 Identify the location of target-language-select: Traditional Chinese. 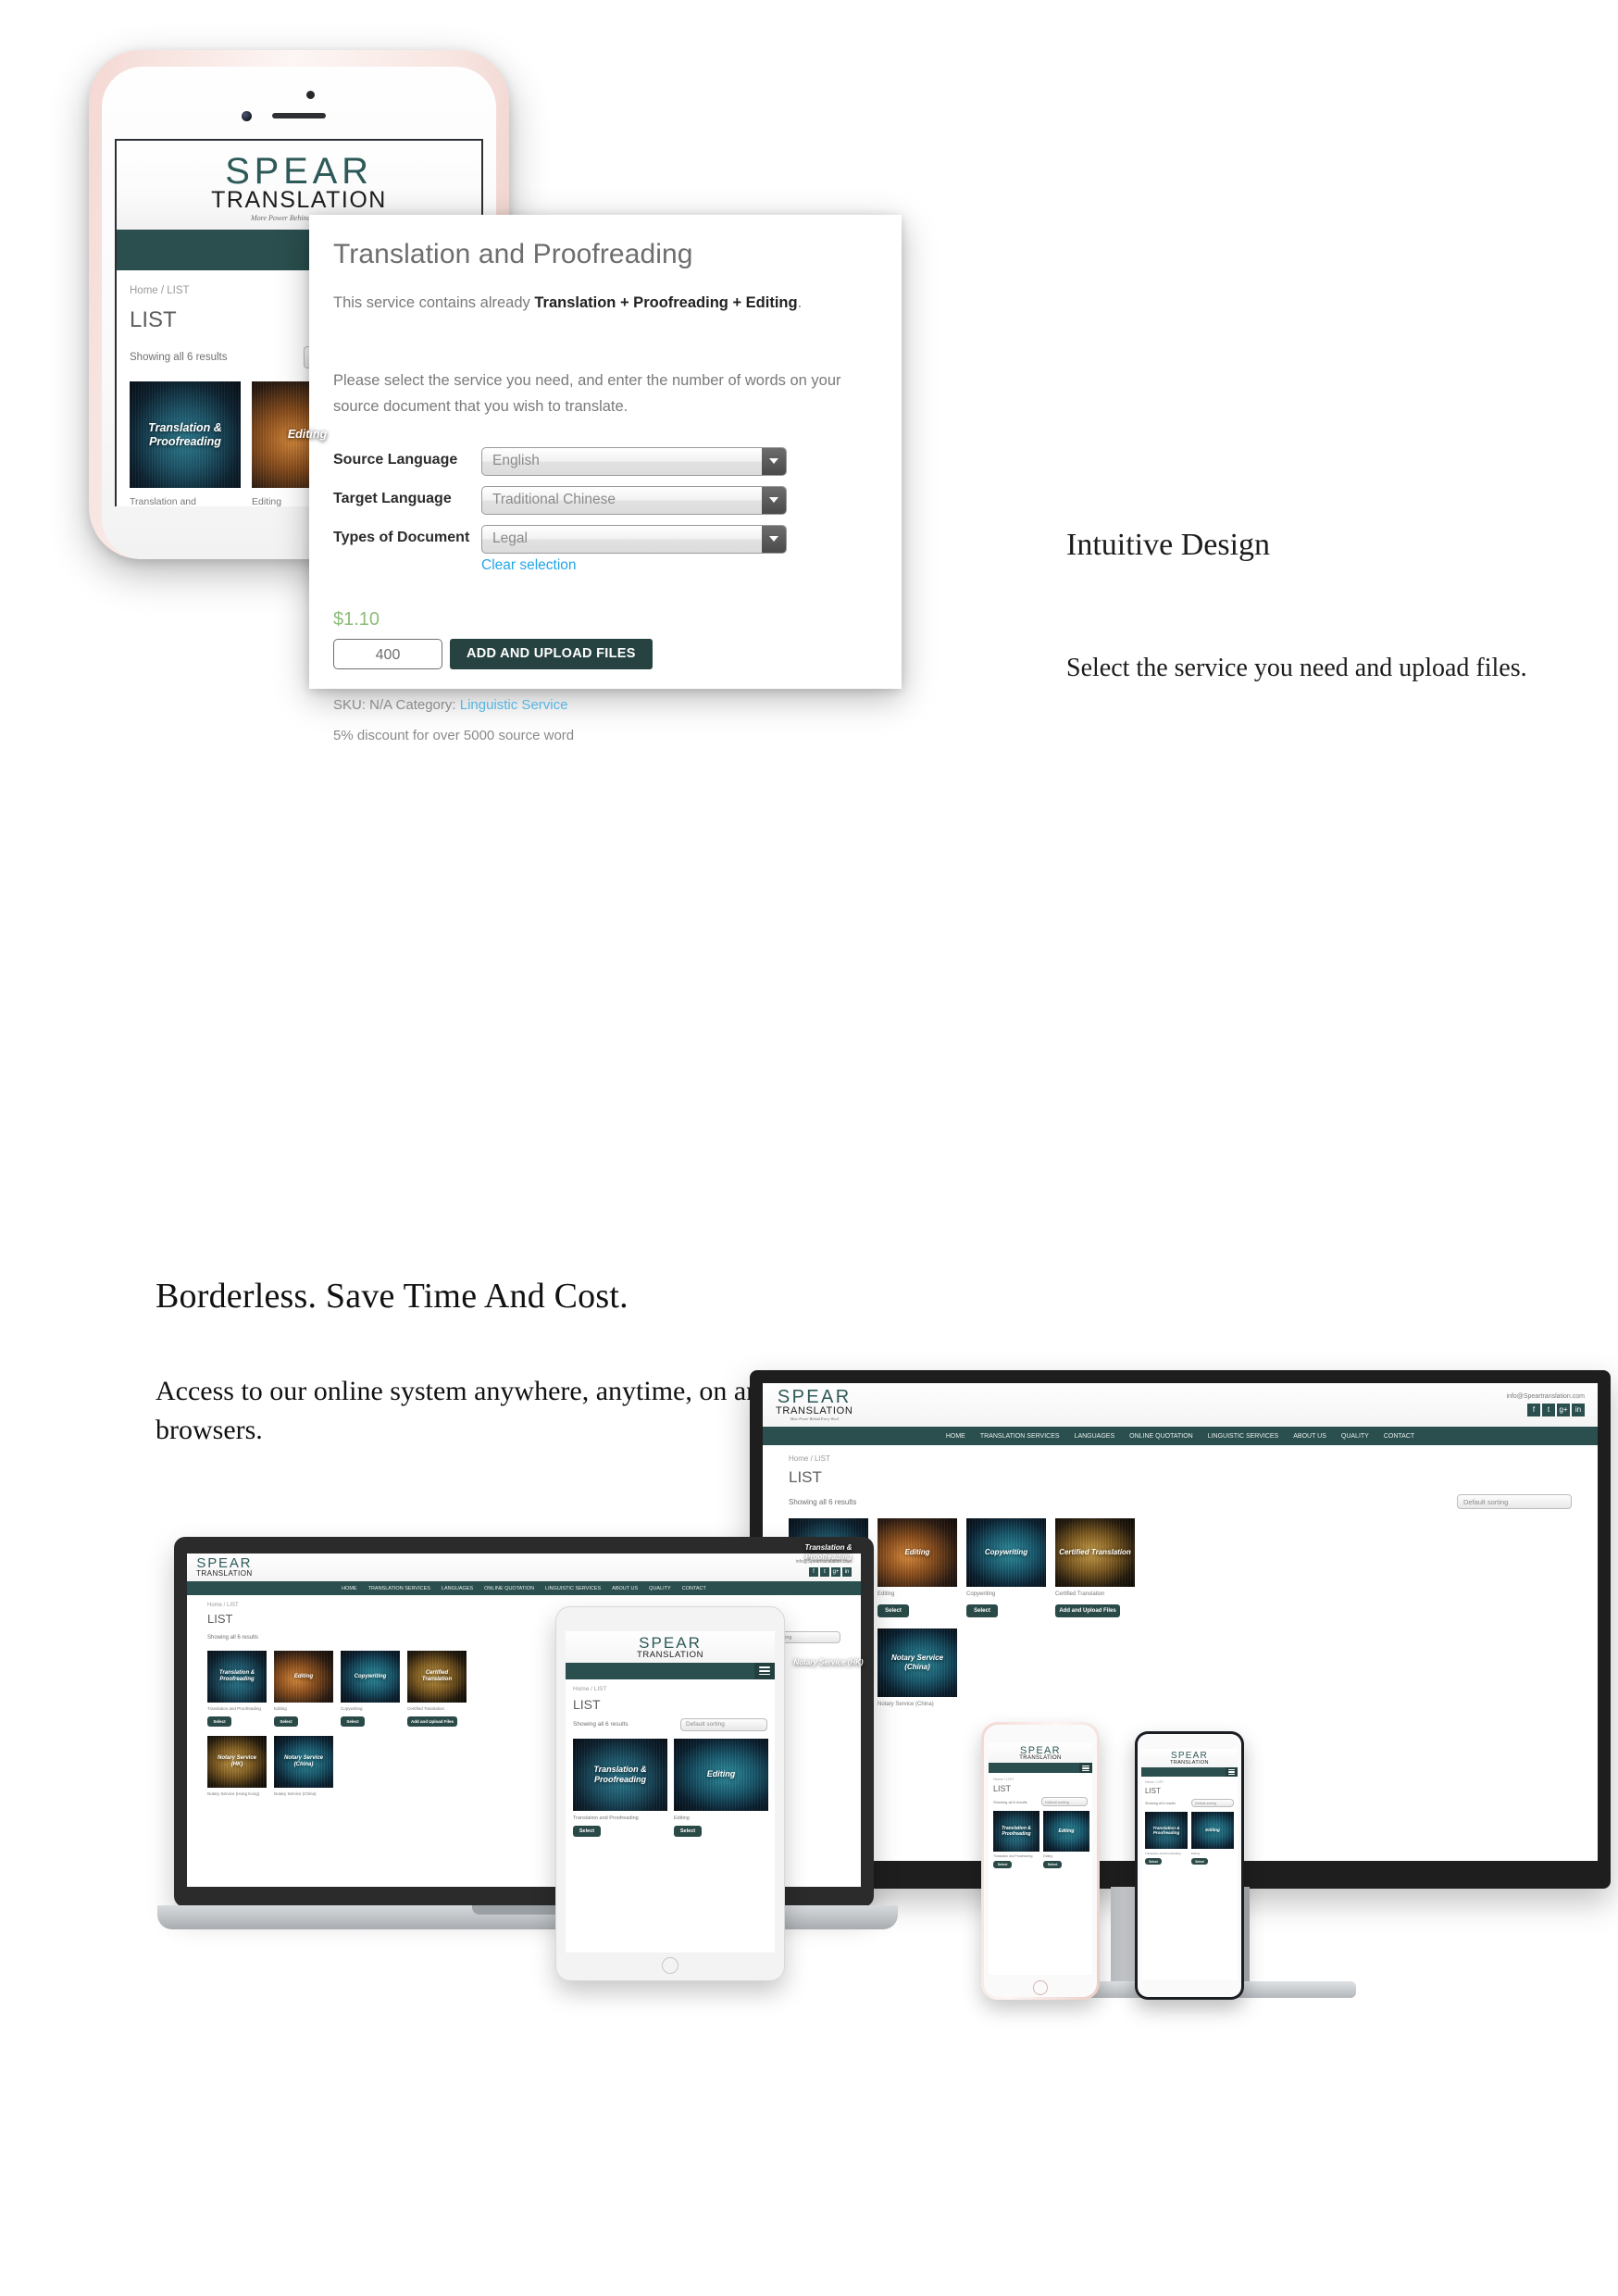
(634, 500).